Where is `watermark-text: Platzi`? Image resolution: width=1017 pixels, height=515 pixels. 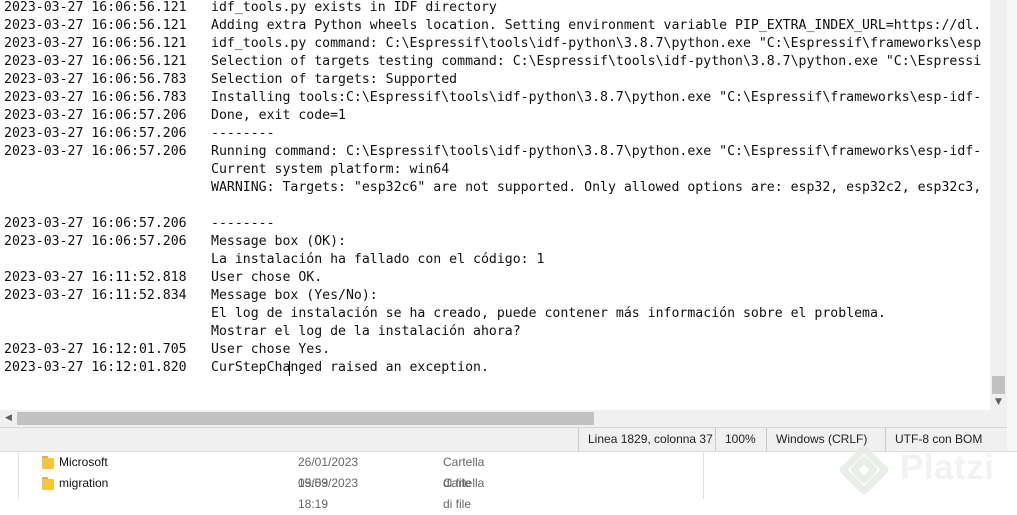 watermark-text: Platzi is located at coordinates (947, 467).